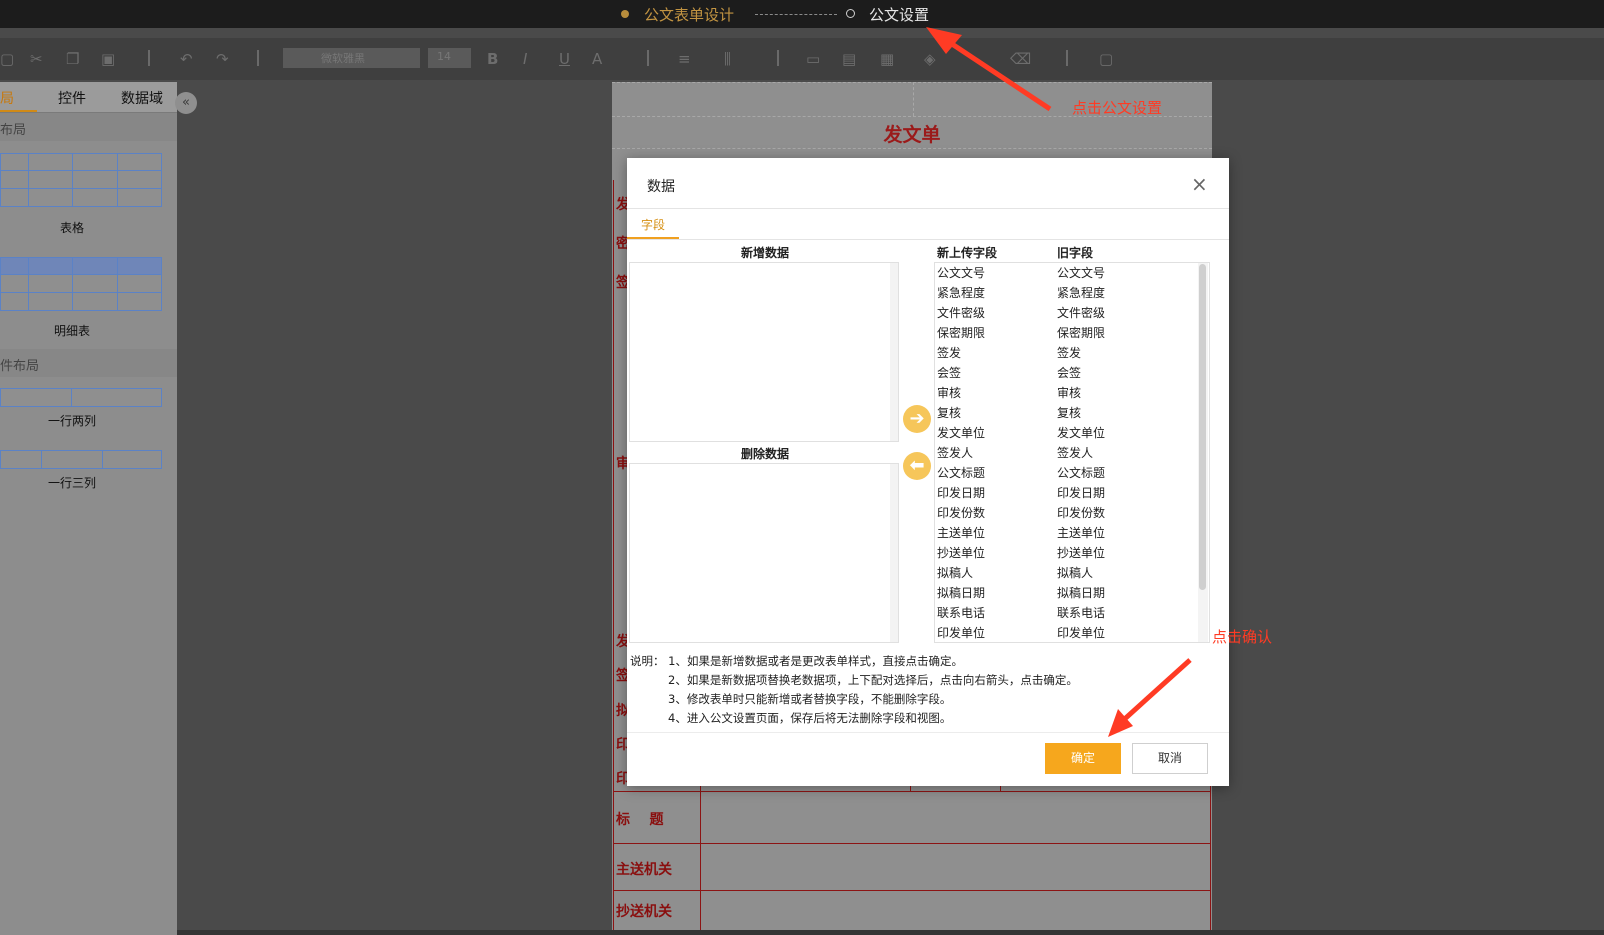 The image size is (1604, 935). What do you see at coordinates (1066, 432) in the screenshot?
I see `field-row: 发文单位 发文单位` at bounding box center [1066, 432].